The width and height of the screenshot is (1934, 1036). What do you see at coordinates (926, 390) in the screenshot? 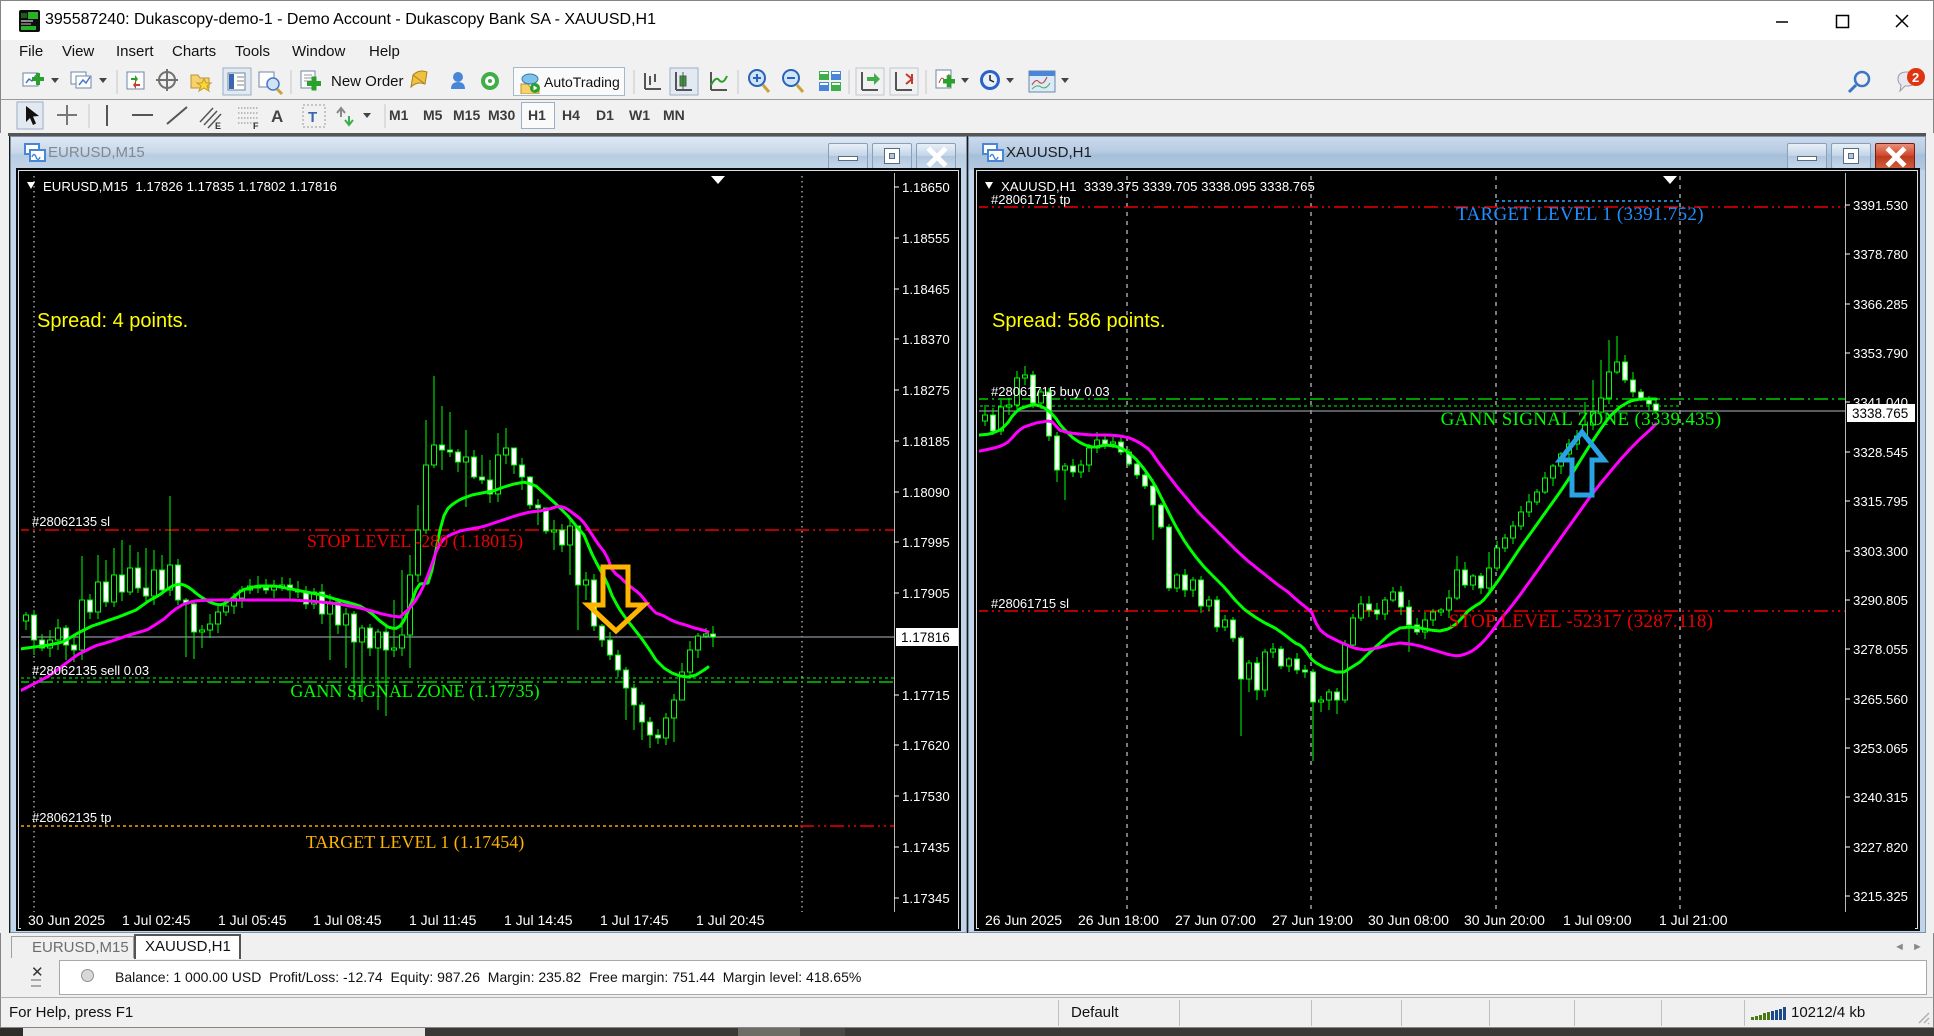
I see `svg-text: 1.18275` at bounding box center [926, 390].